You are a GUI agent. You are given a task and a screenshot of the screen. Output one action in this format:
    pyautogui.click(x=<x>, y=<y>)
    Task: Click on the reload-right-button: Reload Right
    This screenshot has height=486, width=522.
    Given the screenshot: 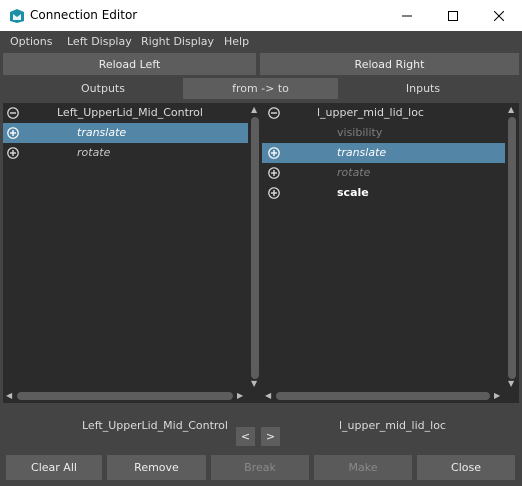 What is the action you would take?
    pyautogui.click(x=389, y=64)
    